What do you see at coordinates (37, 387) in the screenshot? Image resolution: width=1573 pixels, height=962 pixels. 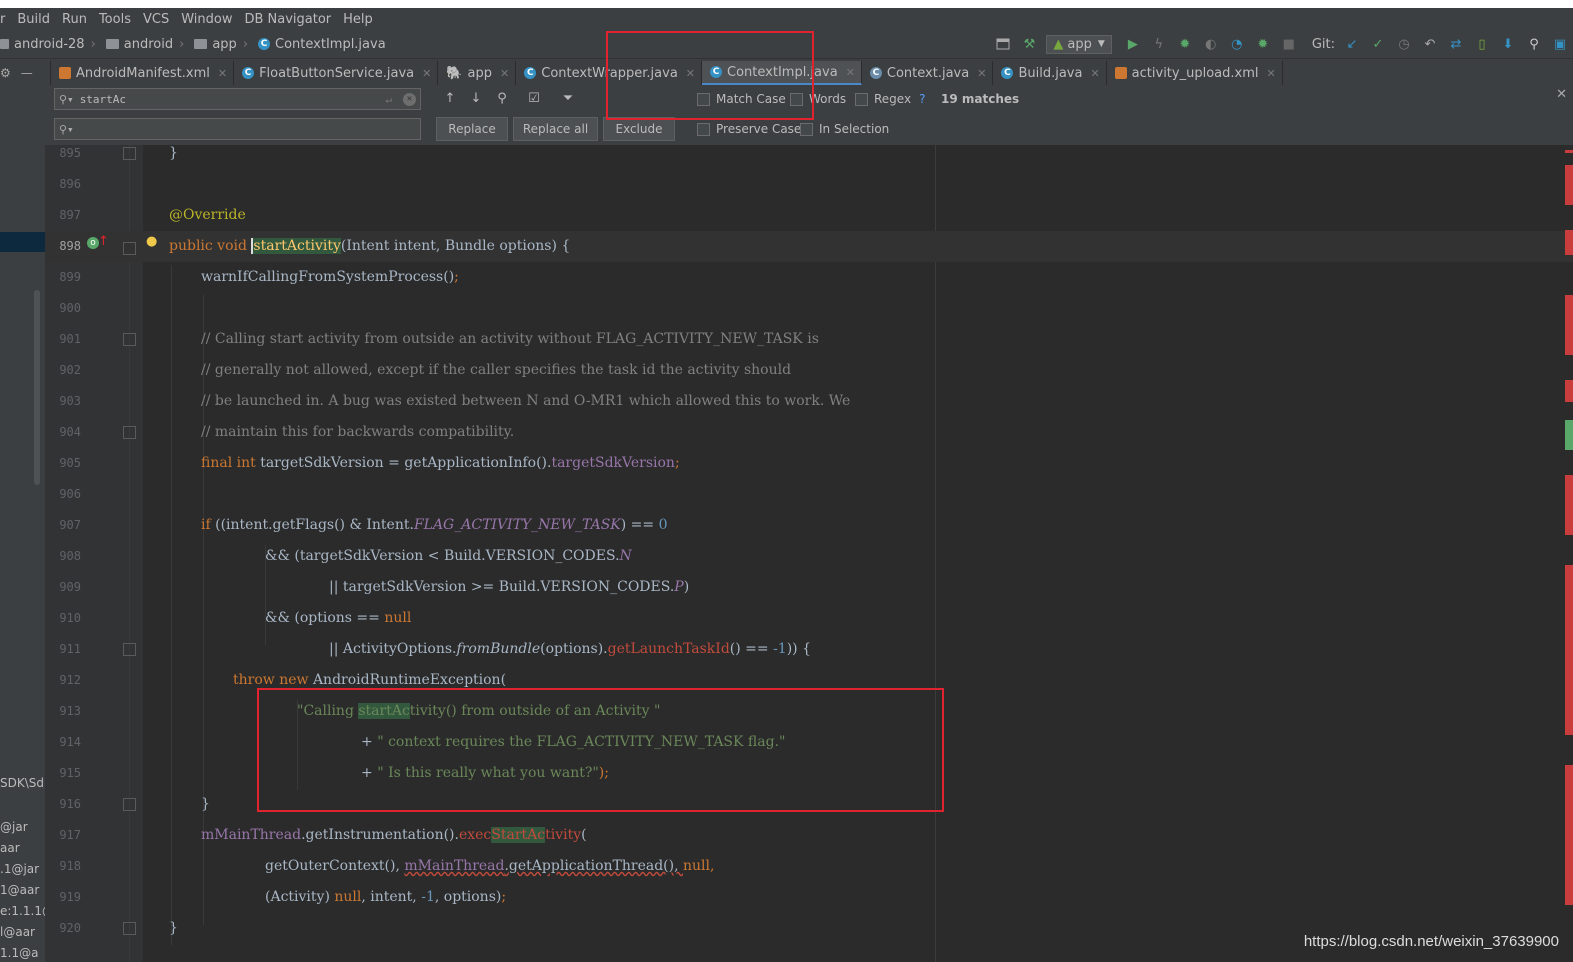 I see `scrollbar` at bounding box center [37, 387].